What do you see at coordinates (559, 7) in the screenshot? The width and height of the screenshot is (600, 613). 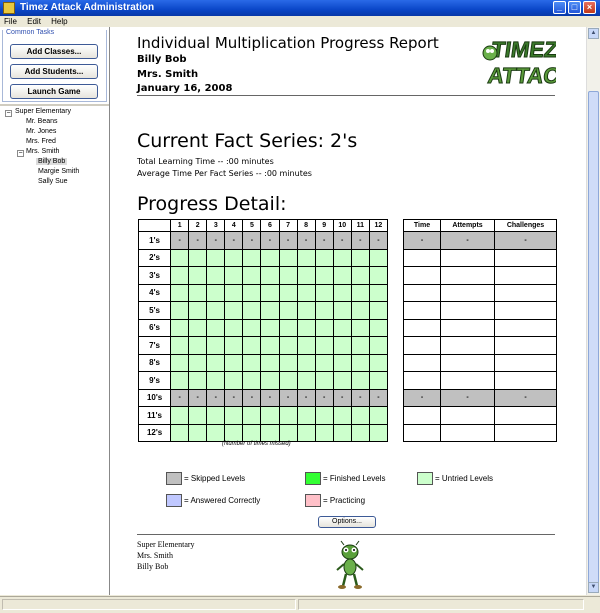 I see `minimize-button: _` at bounding box center [559, 7].